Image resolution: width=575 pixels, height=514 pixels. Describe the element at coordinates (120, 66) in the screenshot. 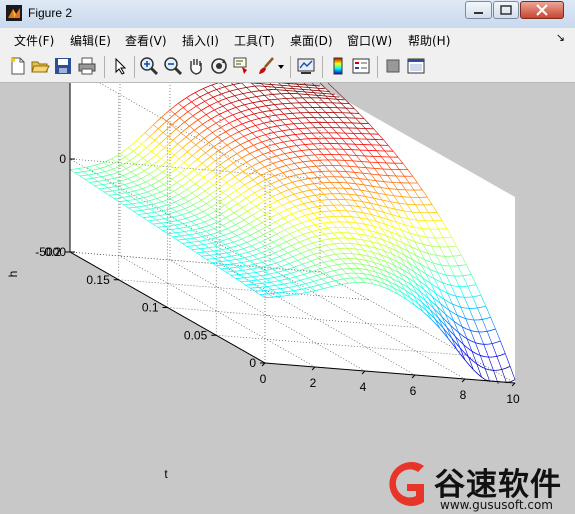

I see `pointer-icon` at that location.